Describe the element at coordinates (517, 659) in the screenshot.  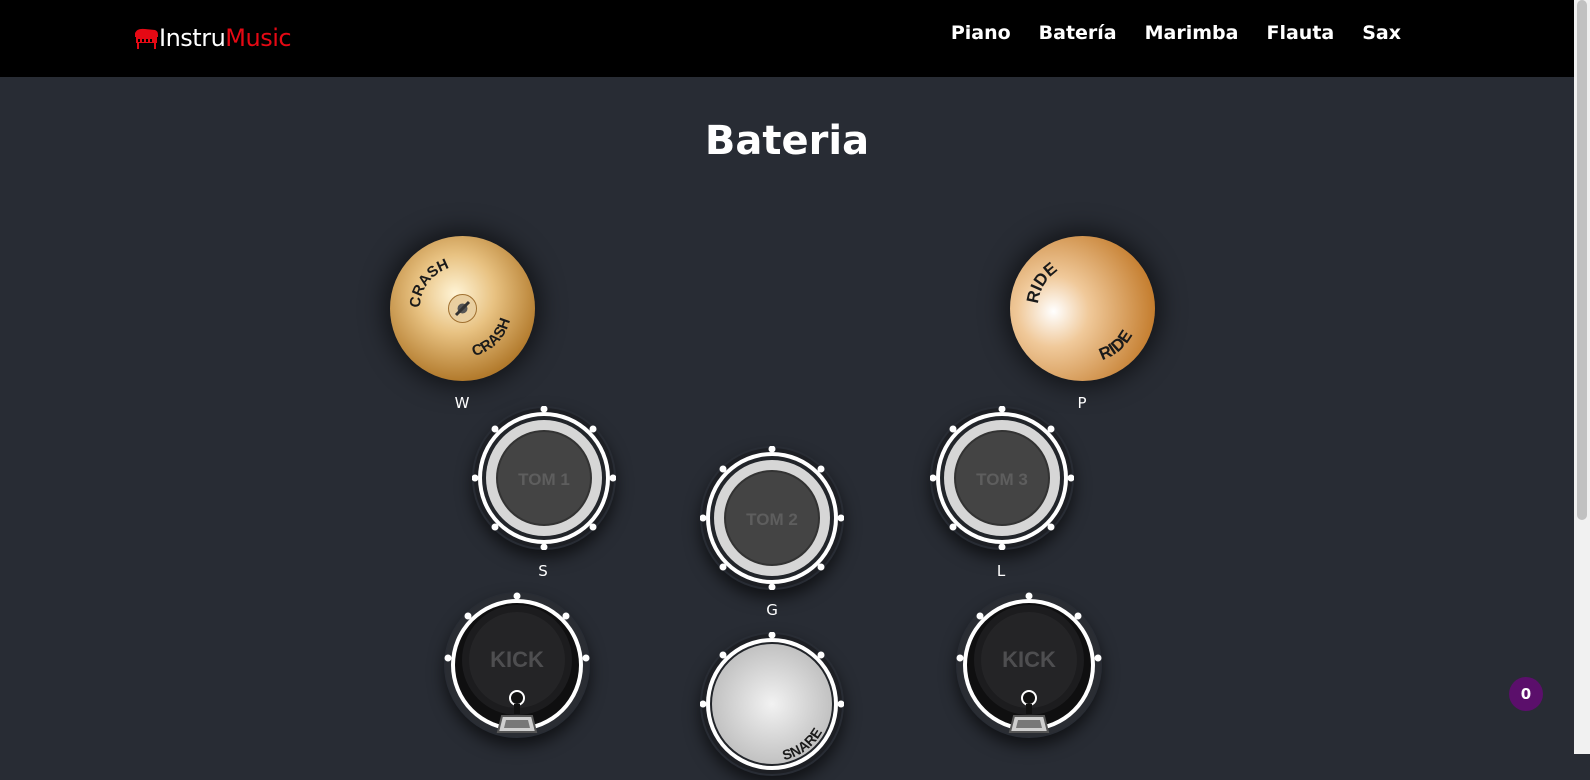
I see `kick-left-label: KICK` at that location.